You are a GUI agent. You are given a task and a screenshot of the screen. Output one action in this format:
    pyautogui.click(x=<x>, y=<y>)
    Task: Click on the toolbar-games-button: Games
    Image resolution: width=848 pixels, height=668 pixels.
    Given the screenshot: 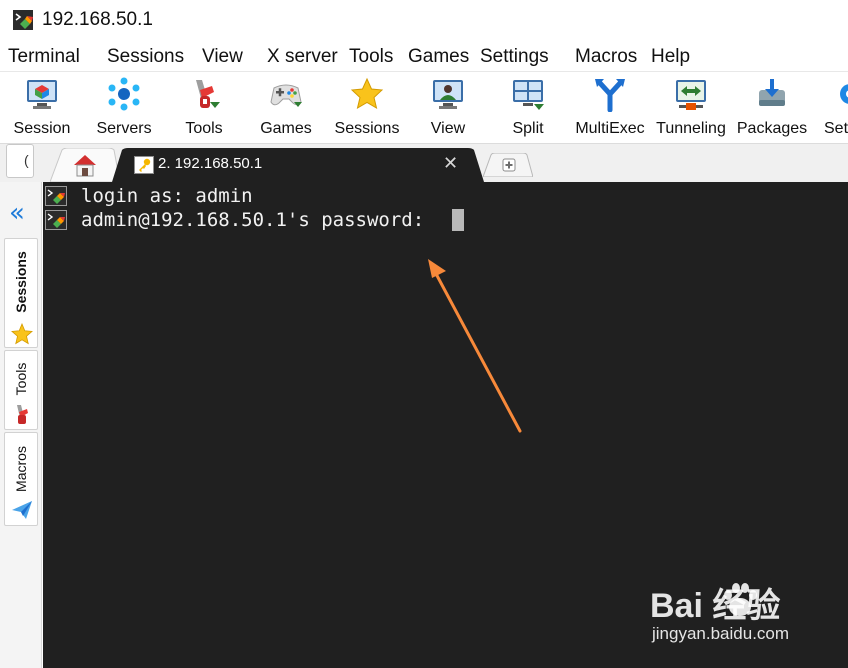 What is the action you would take?
    pyautogui.click(x=286, y=108)
    